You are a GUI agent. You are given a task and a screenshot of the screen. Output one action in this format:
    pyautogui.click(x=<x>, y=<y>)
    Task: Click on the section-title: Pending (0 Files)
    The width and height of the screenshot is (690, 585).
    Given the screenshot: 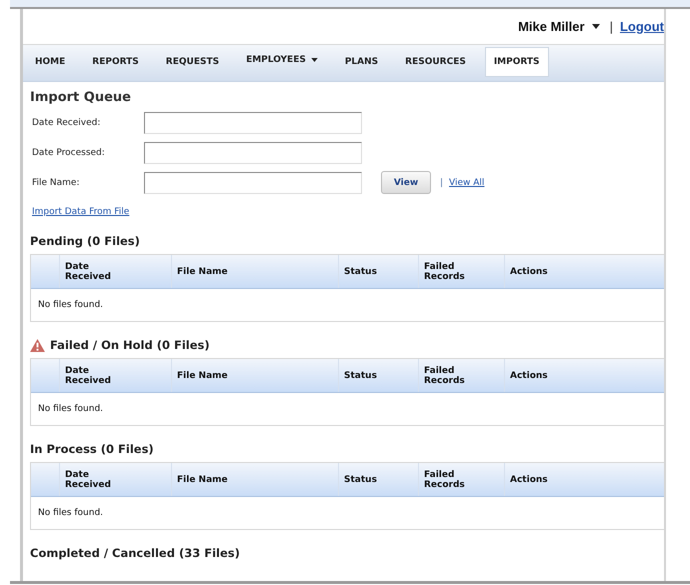 What is the action you would take?
    pyautogui.click(x=85, y=241)
    